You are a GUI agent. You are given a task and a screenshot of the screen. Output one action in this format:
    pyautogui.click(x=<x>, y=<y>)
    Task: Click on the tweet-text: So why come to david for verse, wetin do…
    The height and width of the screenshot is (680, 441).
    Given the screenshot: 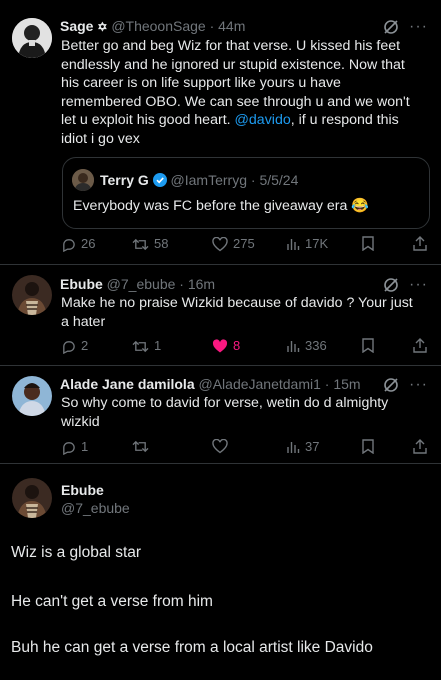 What is the action you would take?
    pyautogui.click(x=225, y=412)
    